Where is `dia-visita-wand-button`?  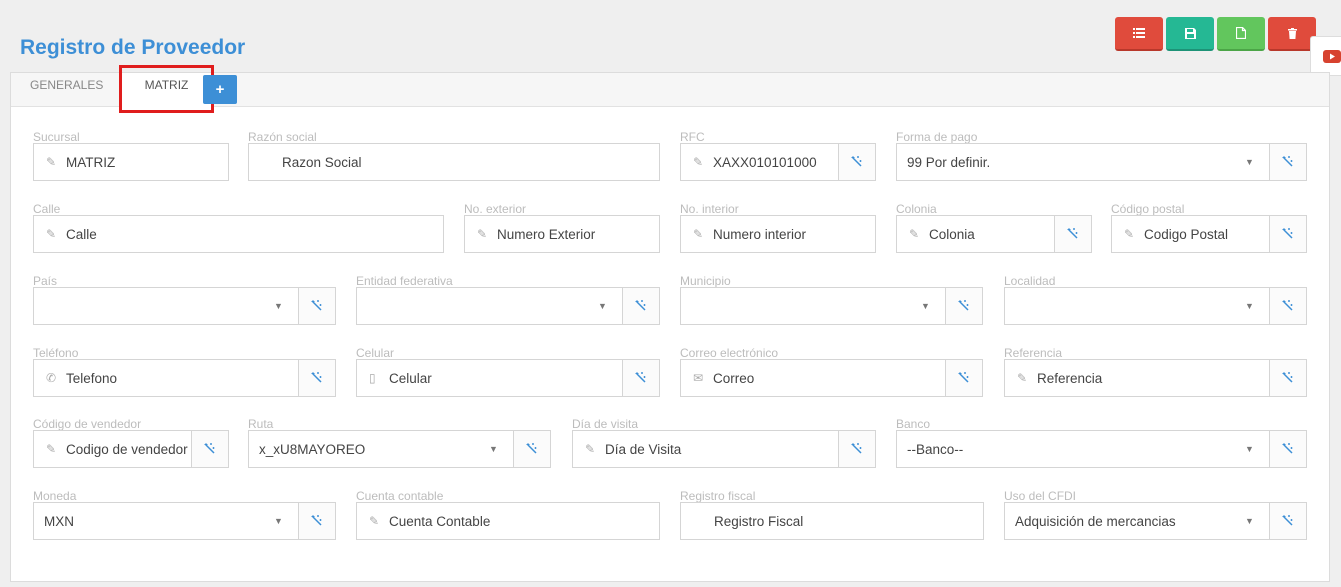 dia-visita-wand-button is located at coordinates (857, 449).